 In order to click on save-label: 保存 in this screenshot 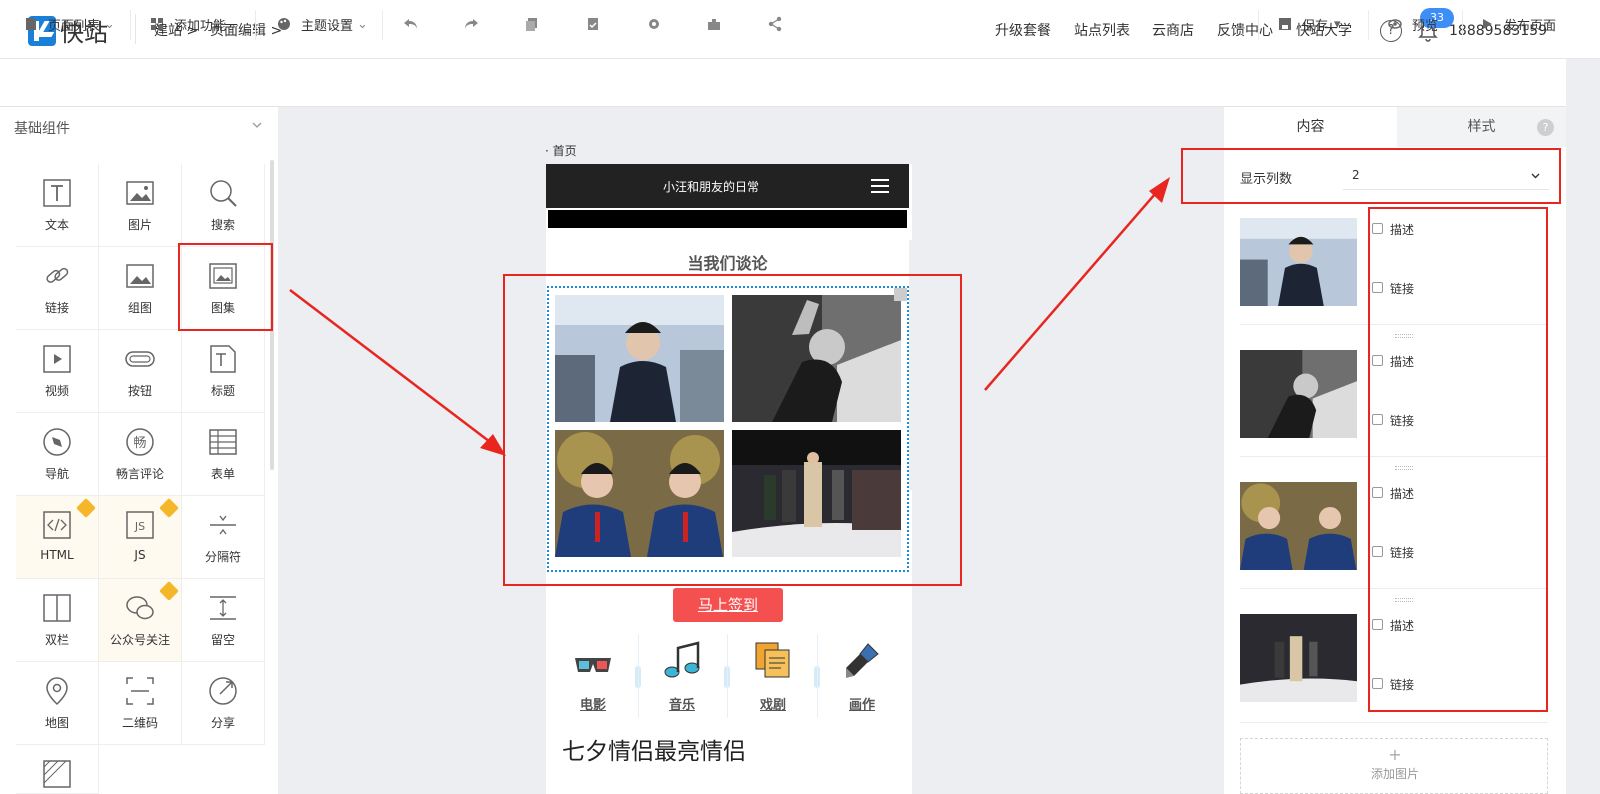, I will do `click(1315, 26)`.